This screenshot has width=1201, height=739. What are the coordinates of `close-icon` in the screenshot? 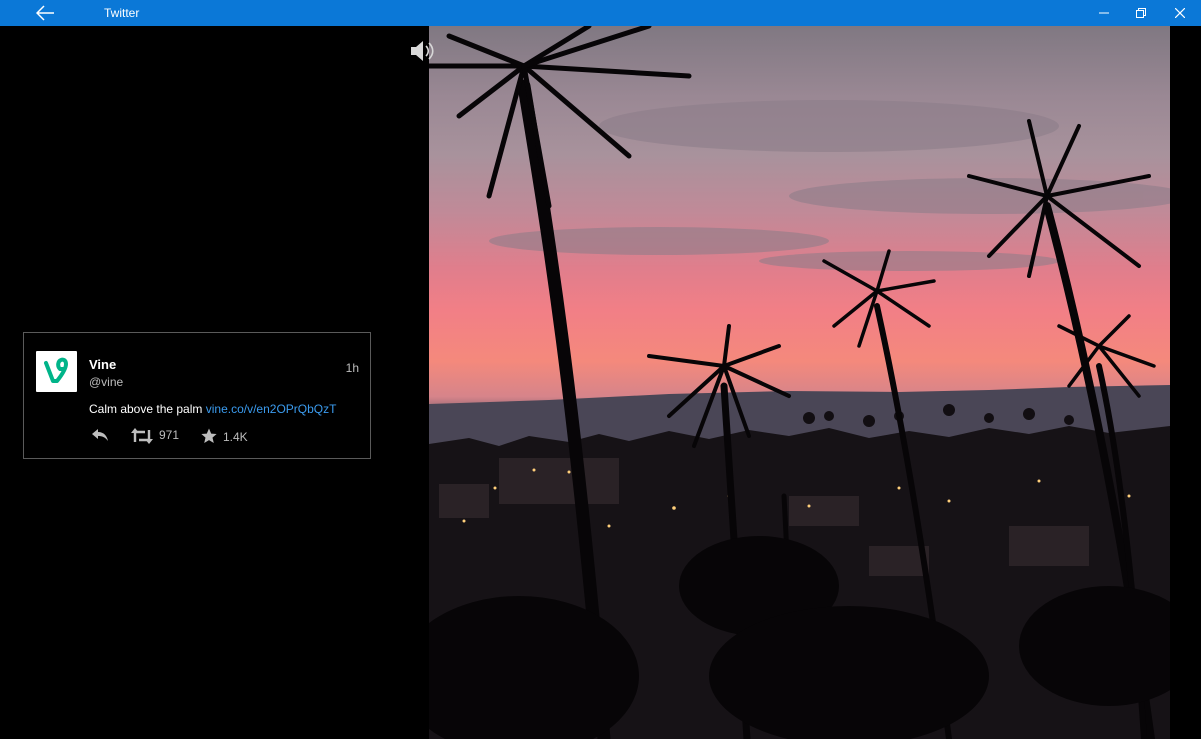 It's located at (1180, 13).